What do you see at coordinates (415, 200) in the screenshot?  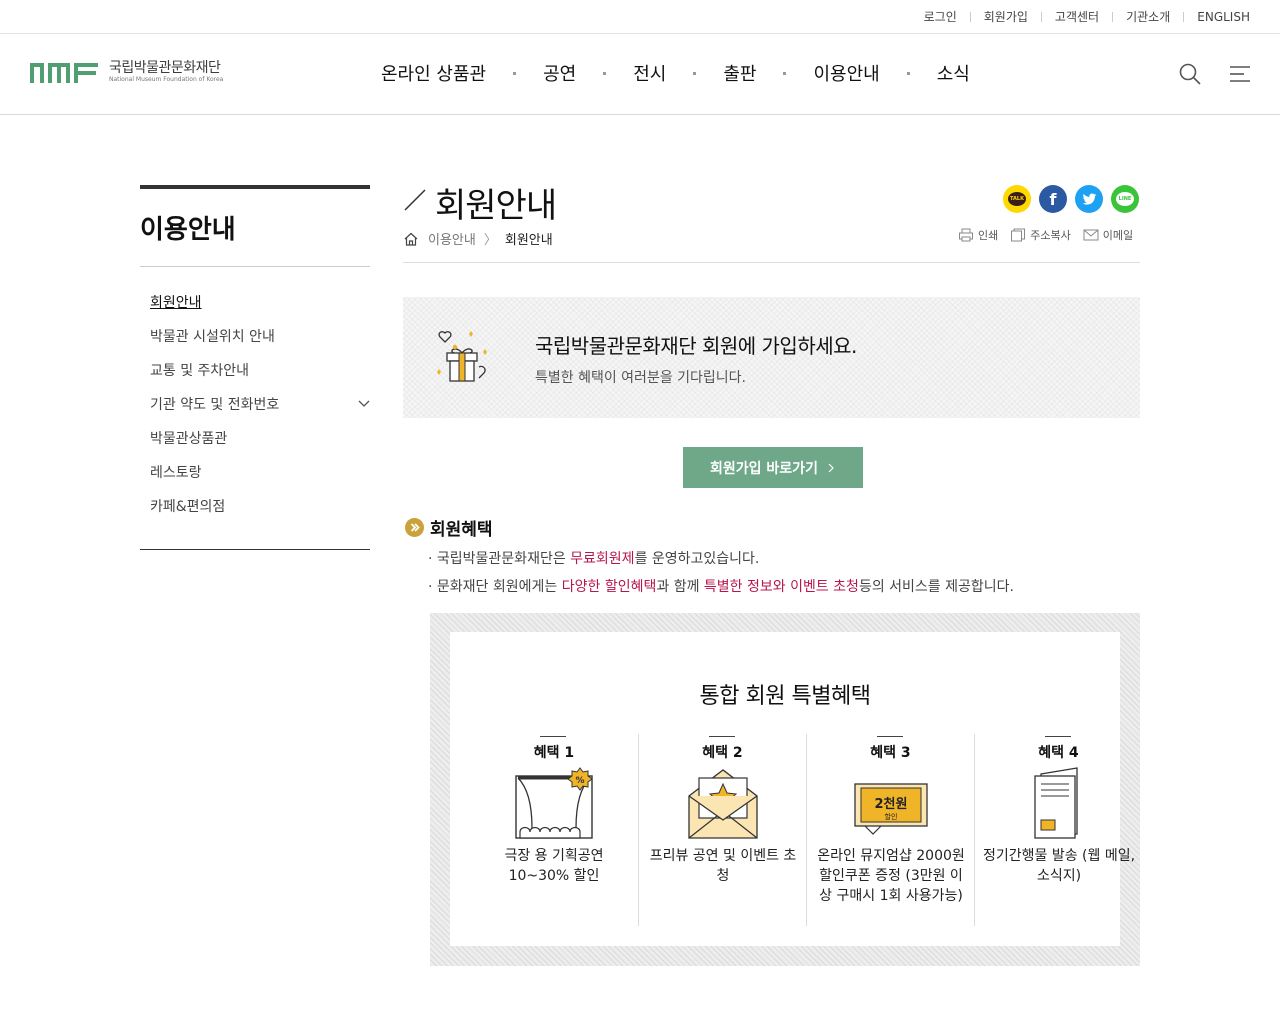 I see `slash-icon` at bounding box center [415, 200].